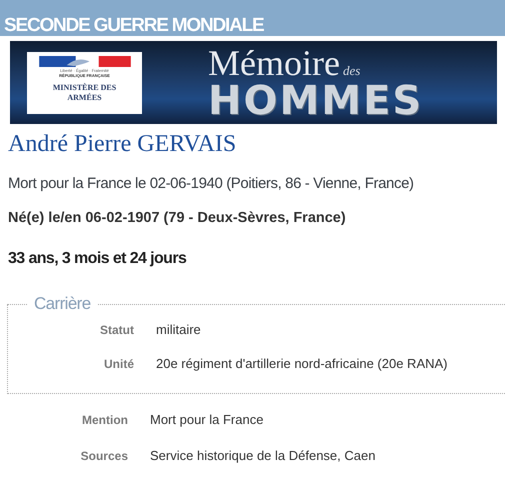  What do you see at coordinates (98, 259) in the screenshot?
I see `age-text: 33 ans, 3 mois et 24 jours` at bounding box center [98, 259].